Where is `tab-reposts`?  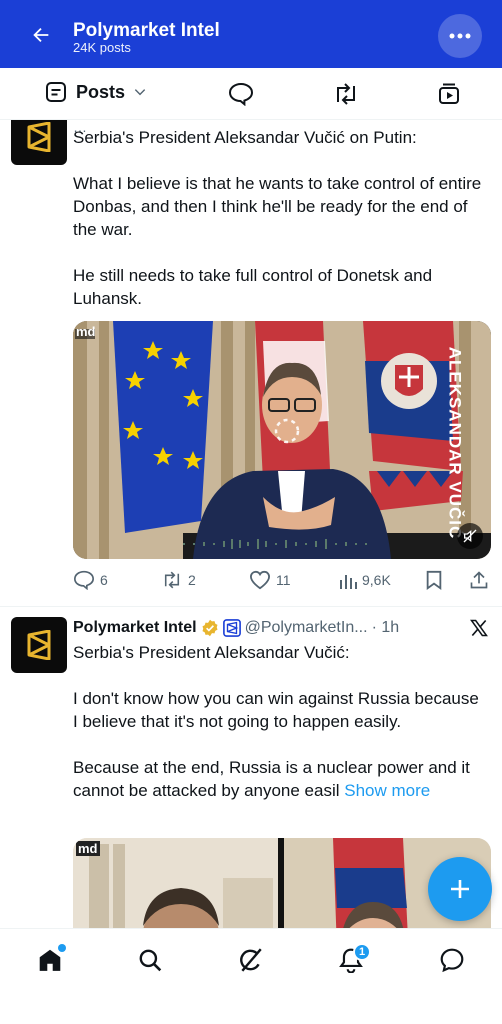 tab-reposts is located at coordinates (346, 96).